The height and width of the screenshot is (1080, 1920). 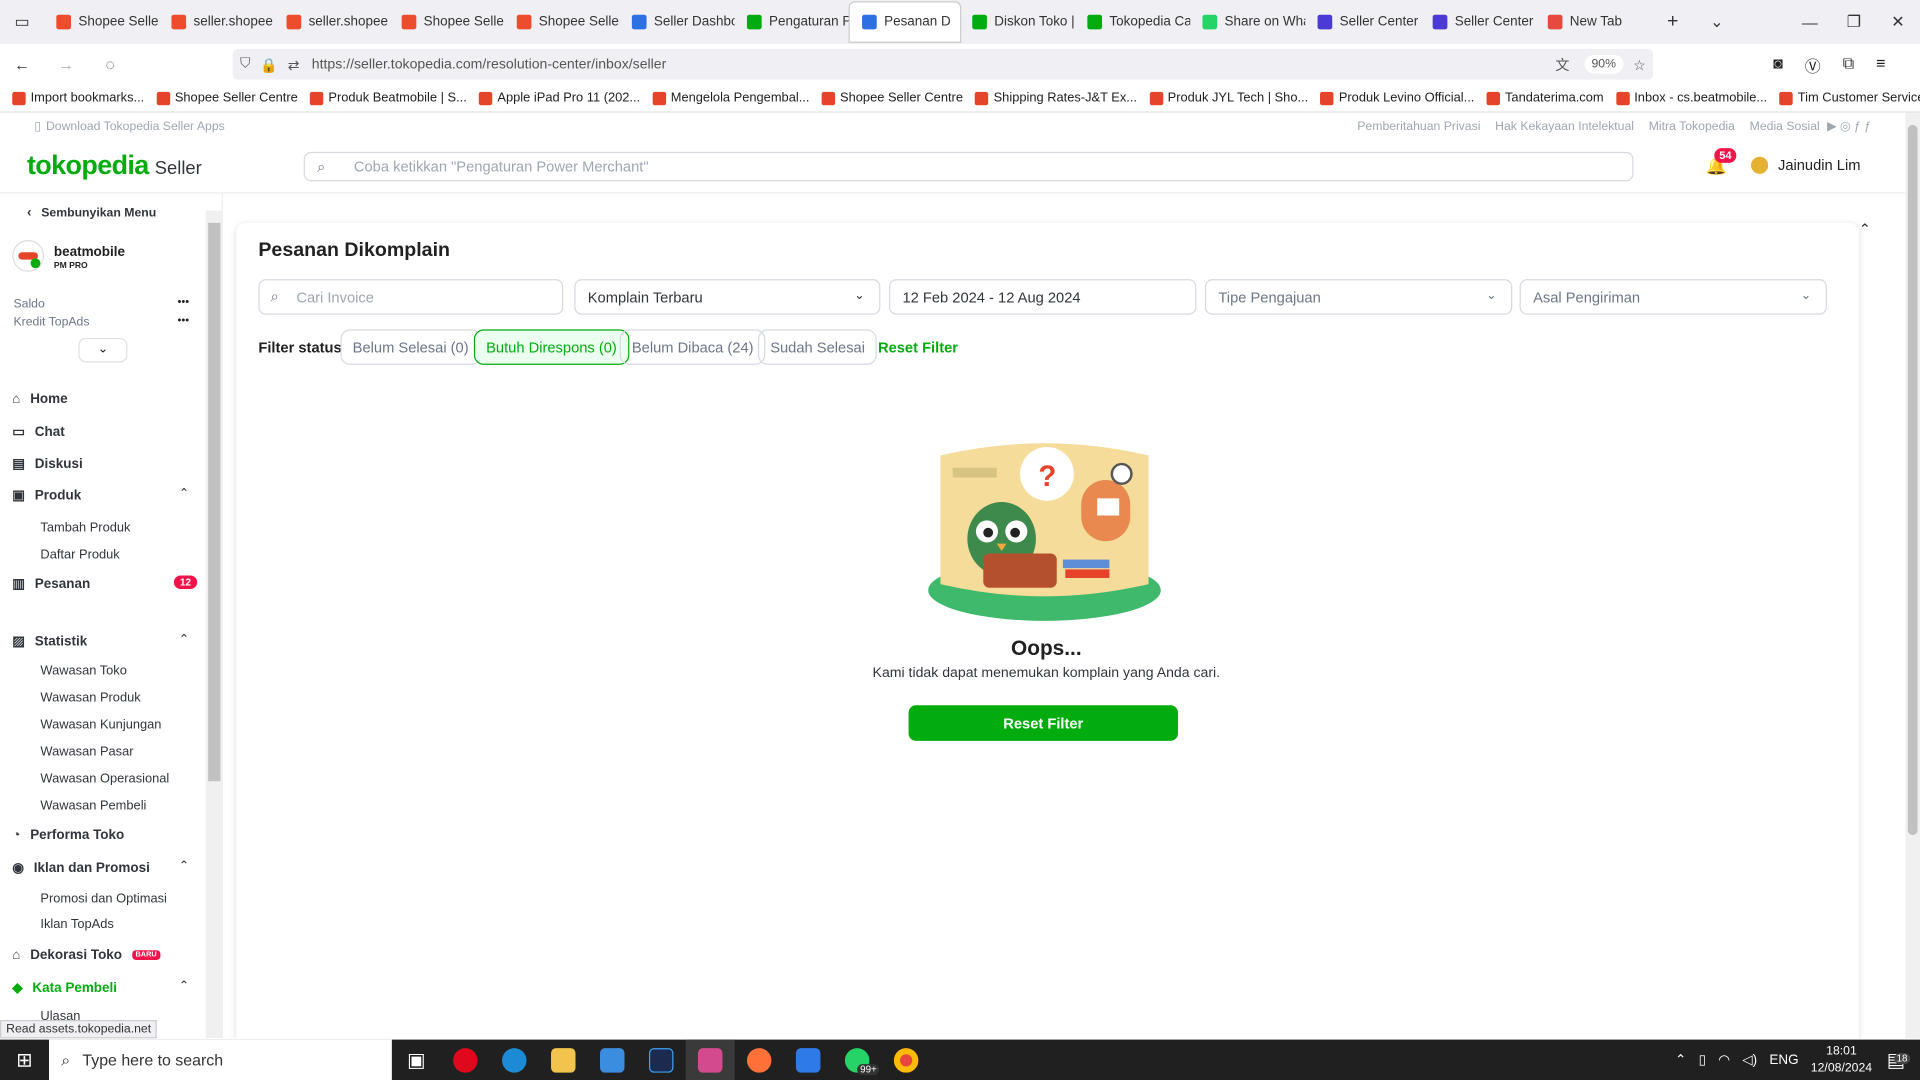 What do you see at coordinates (1680, 1060) in the screenshot?
I see `tray-chevron-icon: ⌃` at bounding box center [1680, 1060].